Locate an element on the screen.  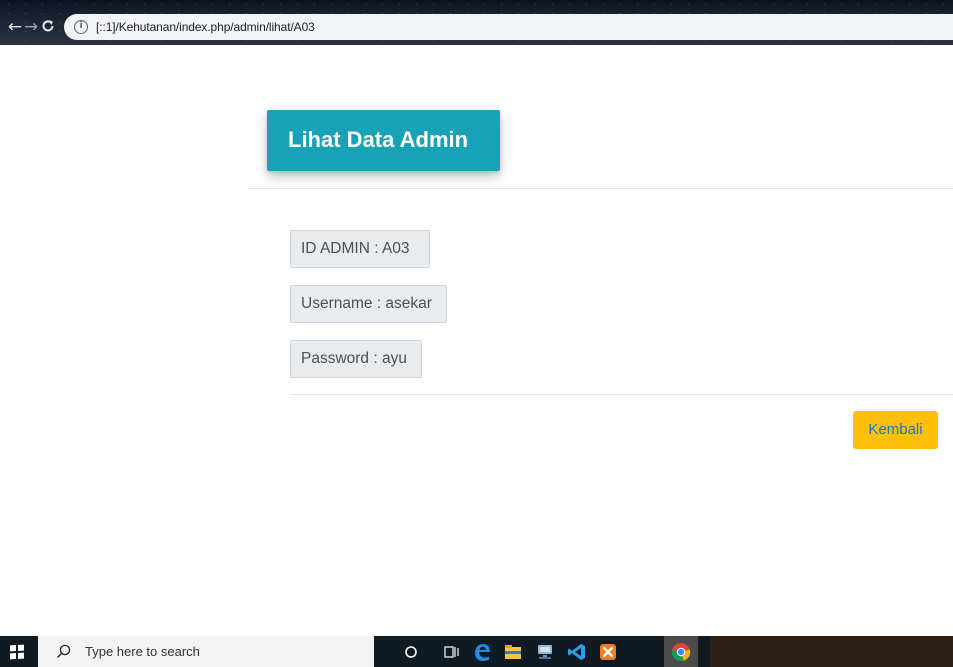
taskbar-tray-area is located at coordinates (831, 651).